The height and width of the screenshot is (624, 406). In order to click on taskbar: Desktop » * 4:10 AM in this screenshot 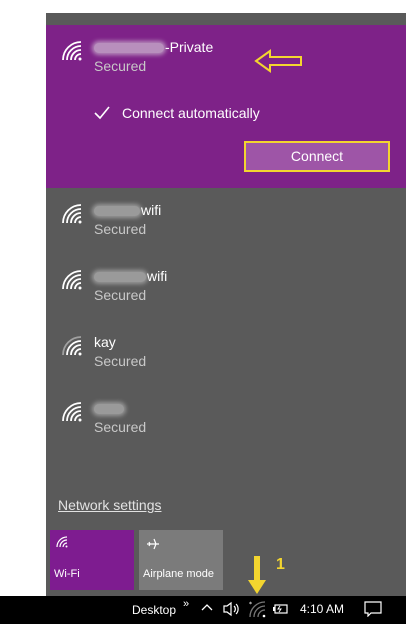, I will do `click(203, 610)`.